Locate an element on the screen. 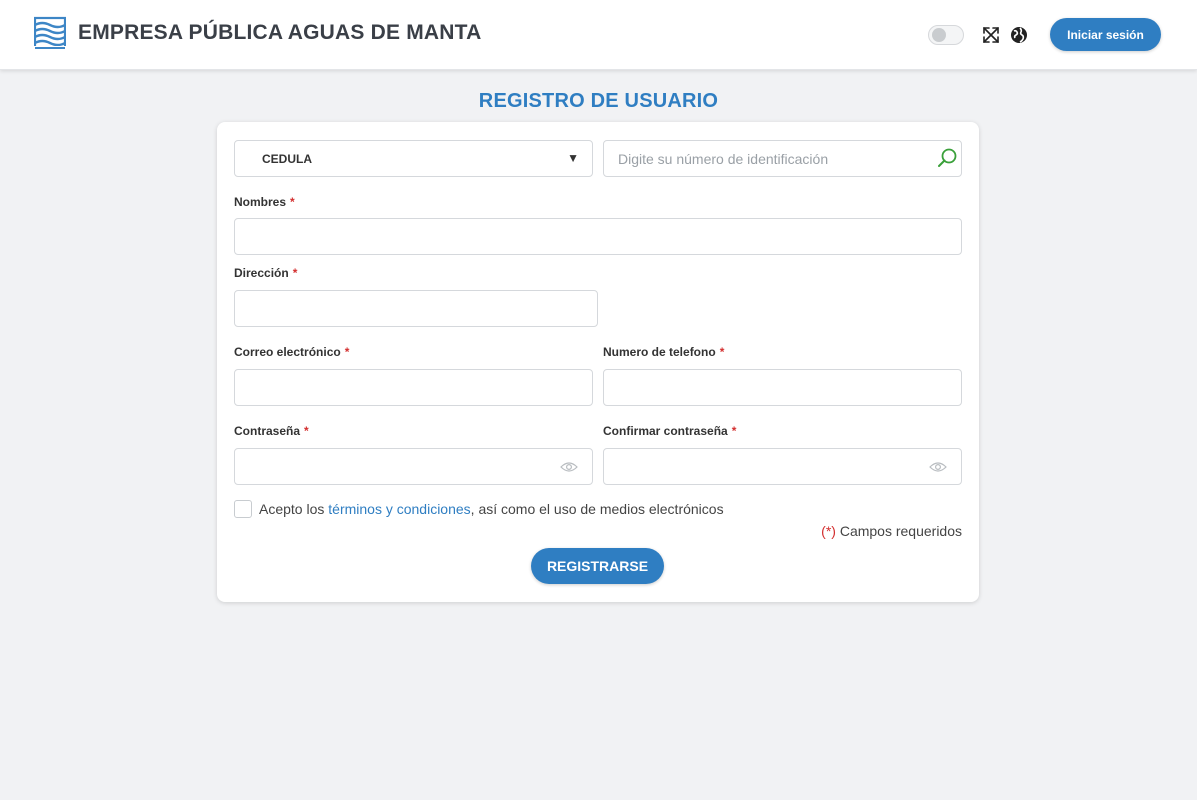 Image resolution: width=1197 pixels, height=800 pixels. chevron-down-icon: ▼ is located at coordinates (573, 158).